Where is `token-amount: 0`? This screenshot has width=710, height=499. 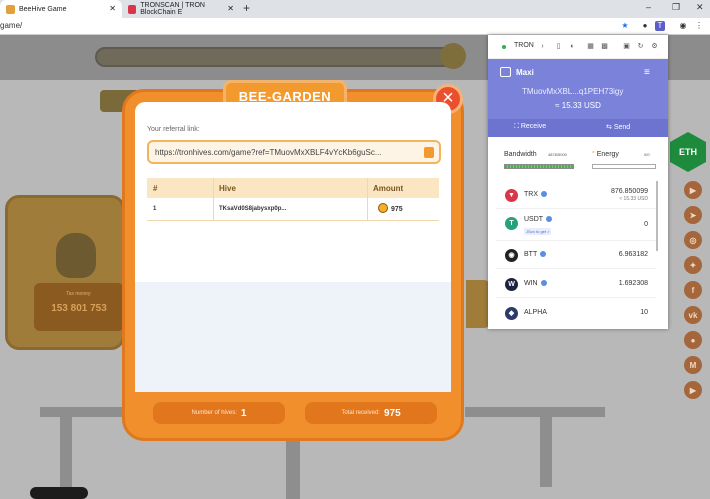 token-amount: 0 is located at coordinates (646, 224).